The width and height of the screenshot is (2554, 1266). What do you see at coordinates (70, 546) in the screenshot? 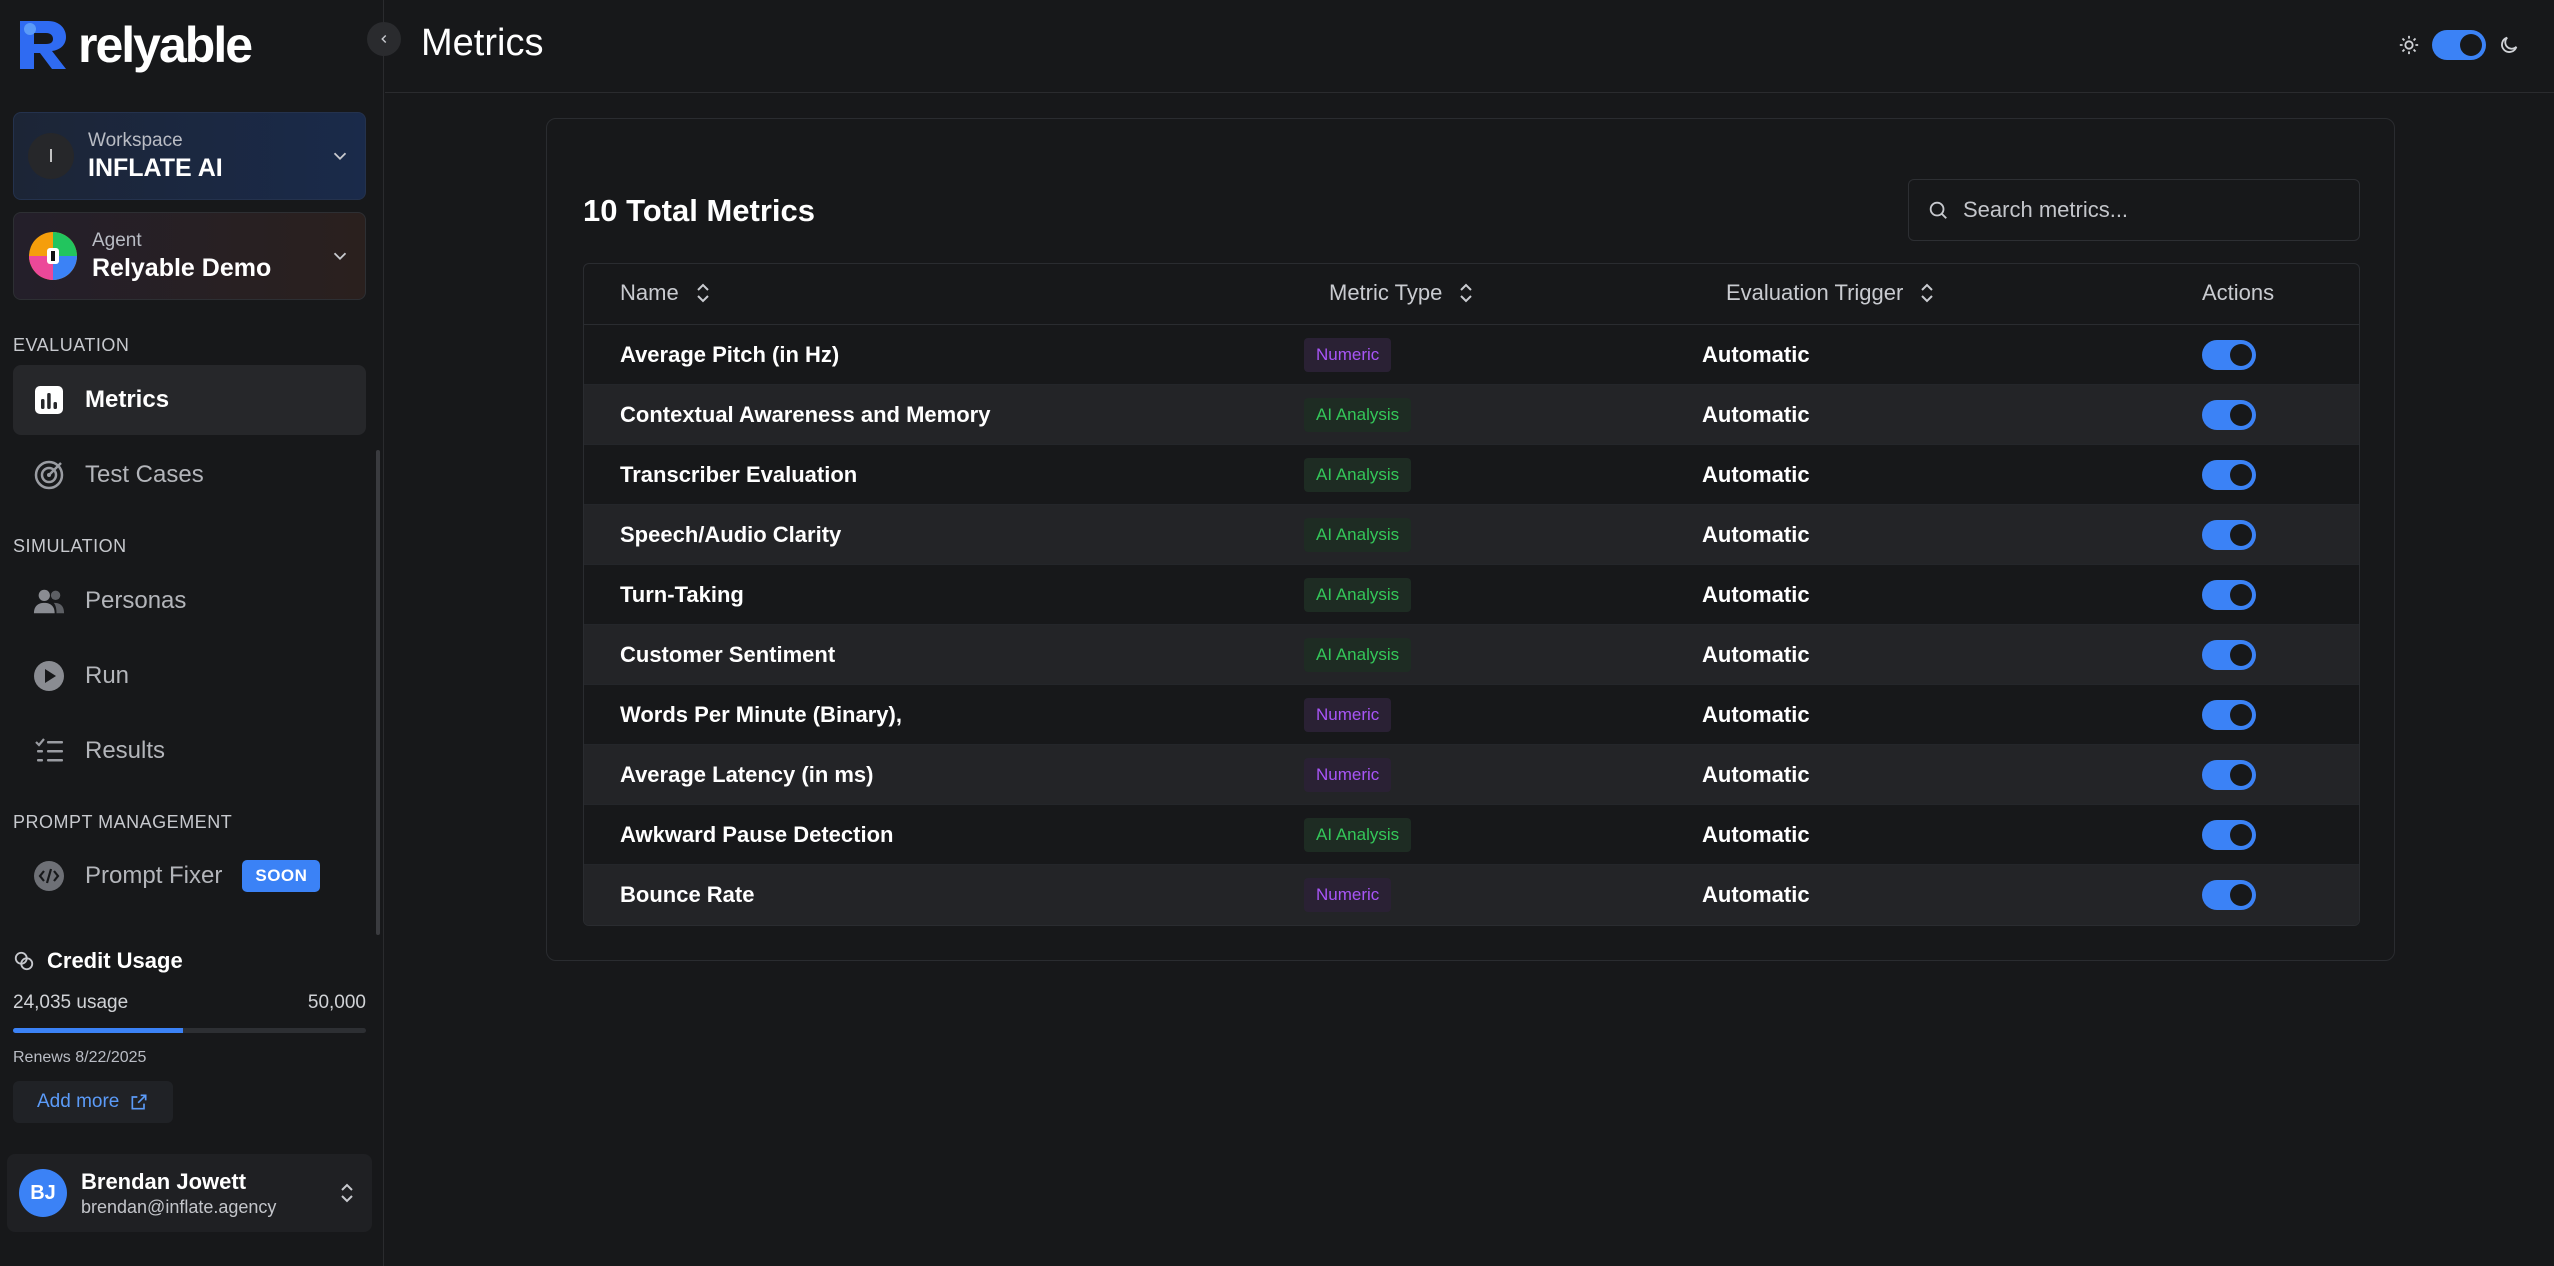
I see `section-simulation: SIMULATION` at bounding box center [70, 546].